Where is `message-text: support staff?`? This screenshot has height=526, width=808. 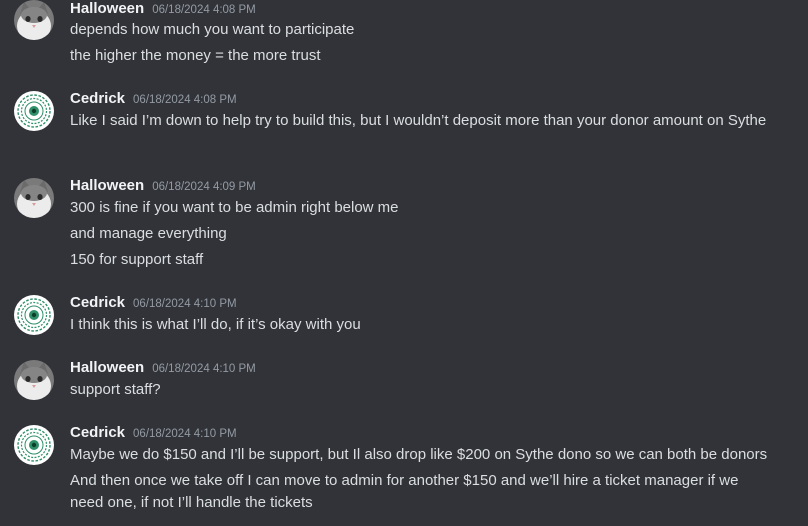
message-text: support staff? is located at coordinates (115, 389).